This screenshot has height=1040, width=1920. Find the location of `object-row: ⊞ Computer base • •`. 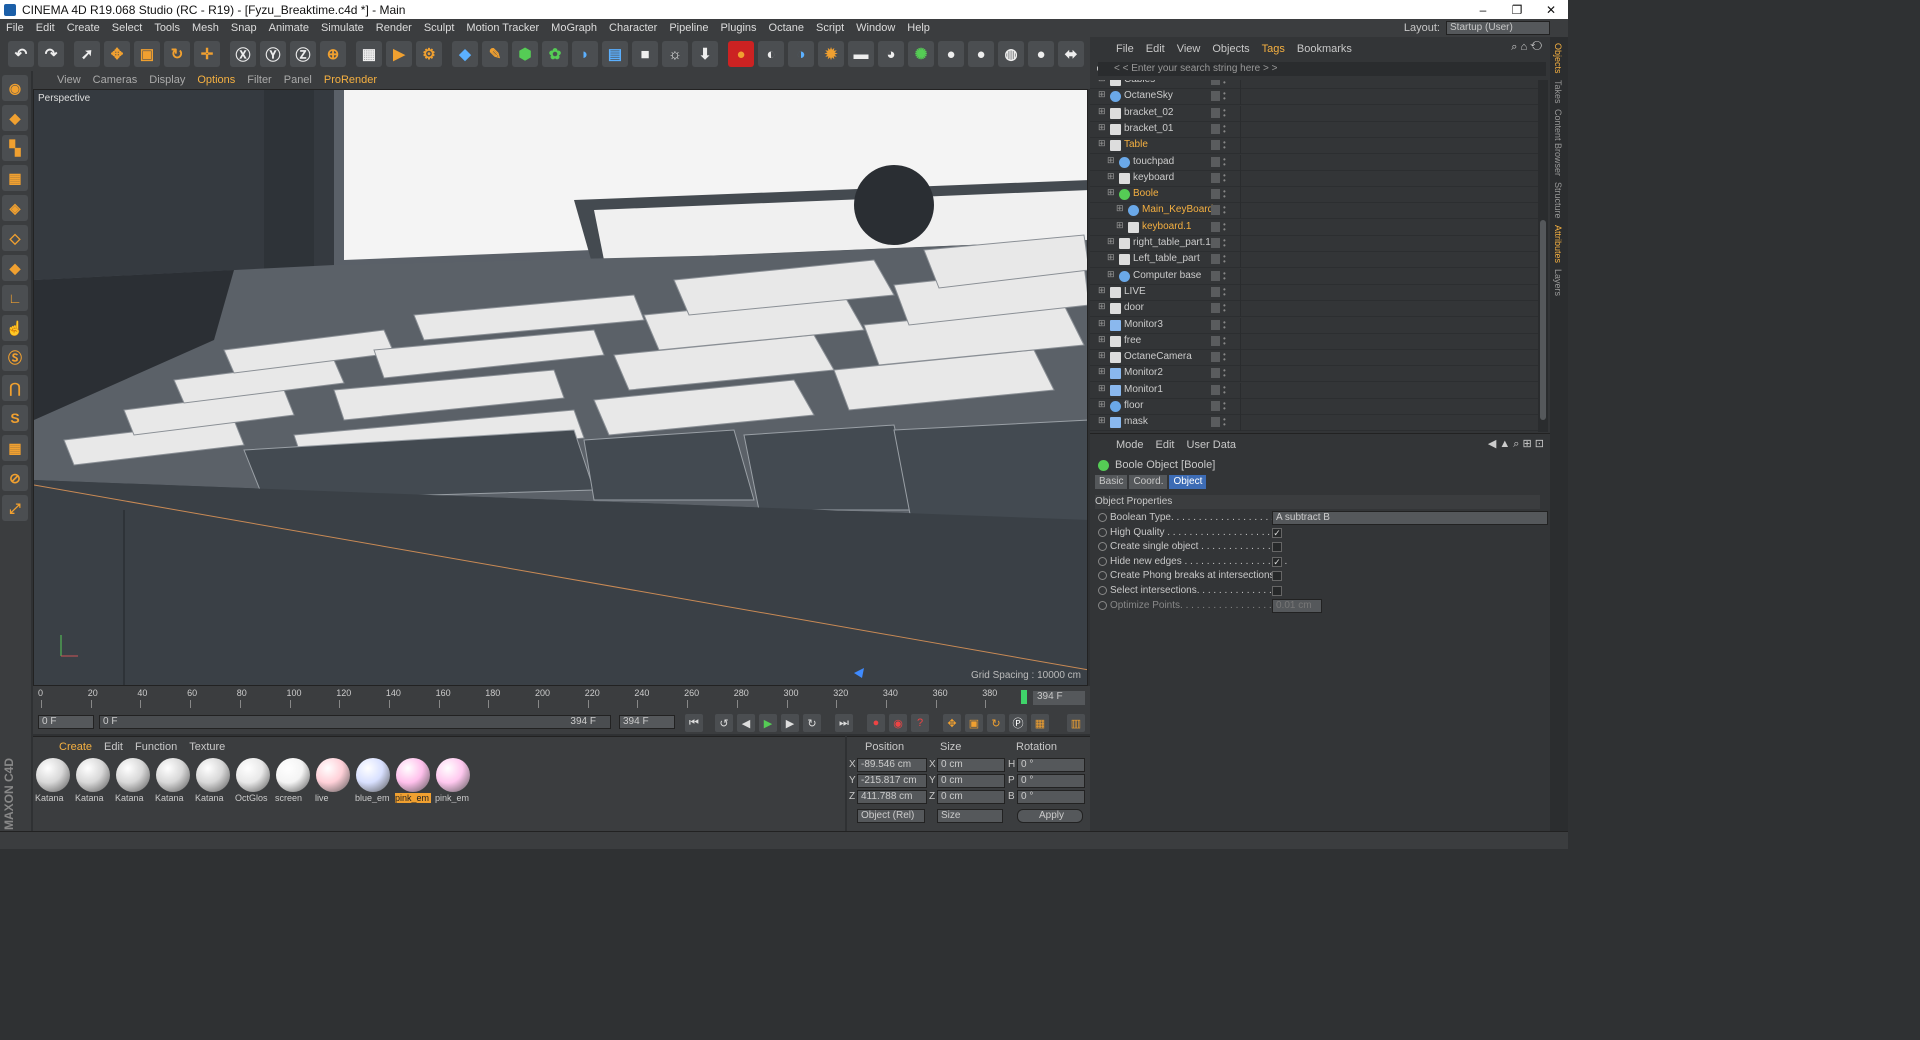

object-row: ⊞ Computer base • • is located at coordinates (1314, 276).